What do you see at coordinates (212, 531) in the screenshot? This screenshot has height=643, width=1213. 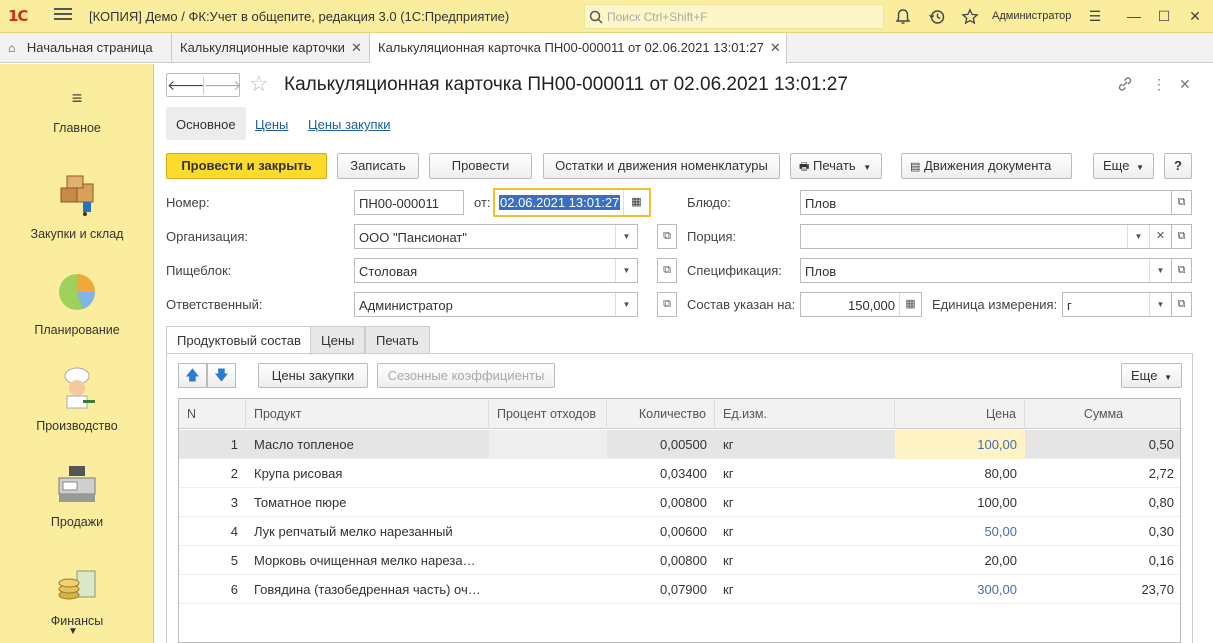 I see `cell-n: 4` at bounding box center [212, 531].